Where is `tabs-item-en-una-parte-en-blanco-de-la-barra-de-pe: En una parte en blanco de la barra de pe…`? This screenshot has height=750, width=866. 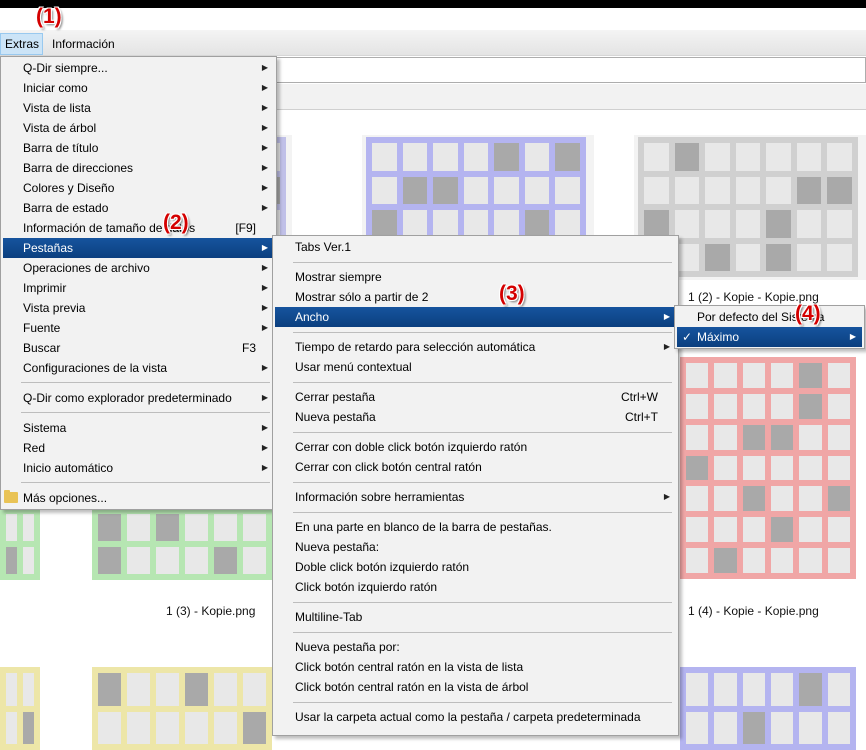
tabs-item-en-una-parte-en-blanco-de-la-barra-de-pe: En una parte en blanco de la barra de pe… is located at coordinates (475, 527).